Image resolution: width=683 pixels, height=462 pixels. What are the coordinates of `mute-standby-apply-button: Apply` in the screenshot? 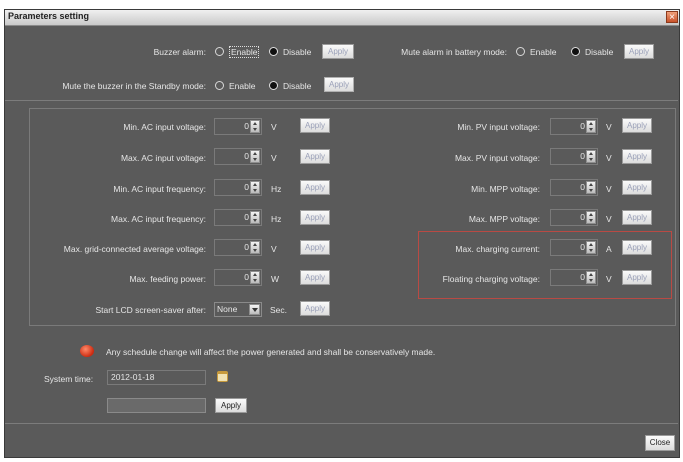 It's located at (339, 84).